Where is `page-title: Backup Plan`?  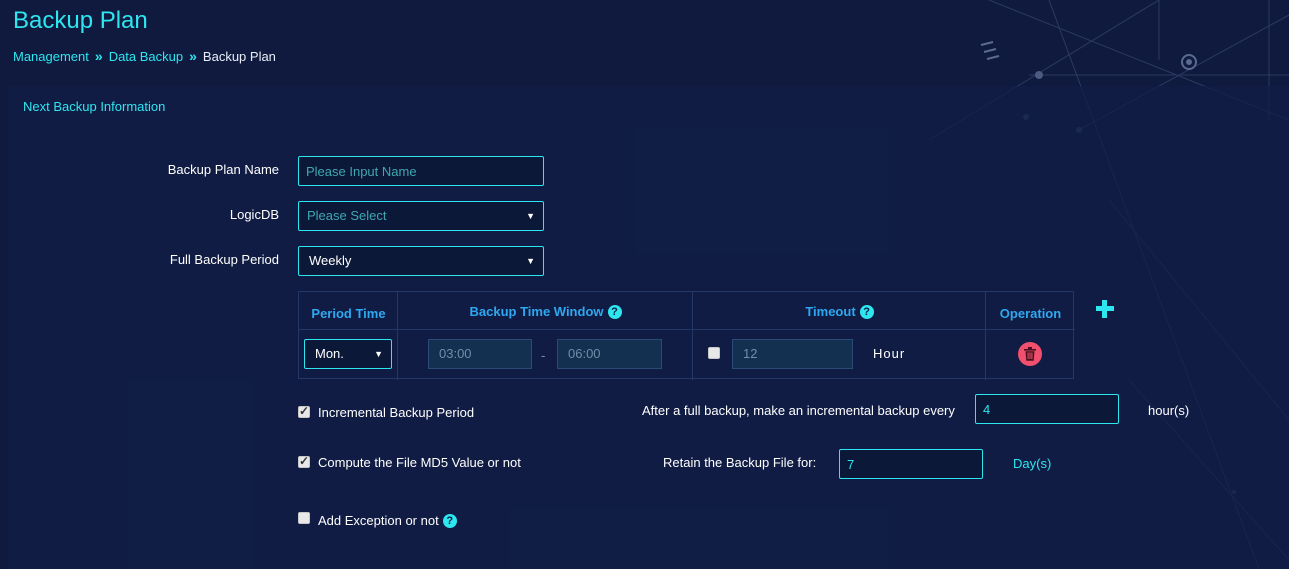
page-title: Backup Plan is located at coordinates (80, 20).